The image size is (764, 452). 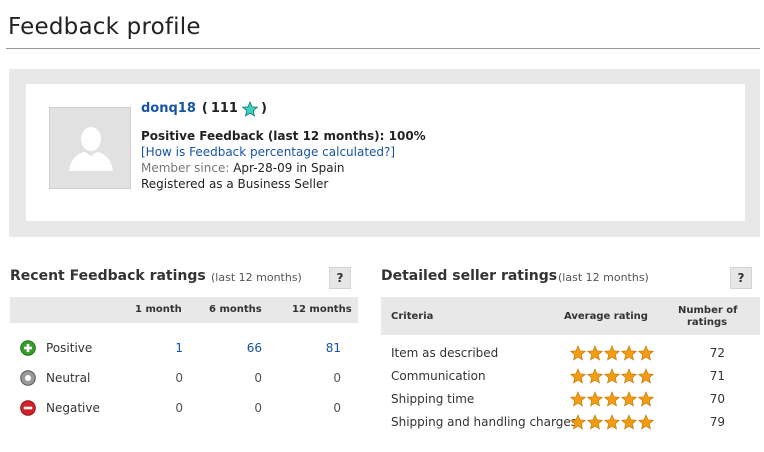 What do you see at coordinates (104, 27) in the screenshot?
I see `page-title: Feedback profile` at bounding box center [104, 27].